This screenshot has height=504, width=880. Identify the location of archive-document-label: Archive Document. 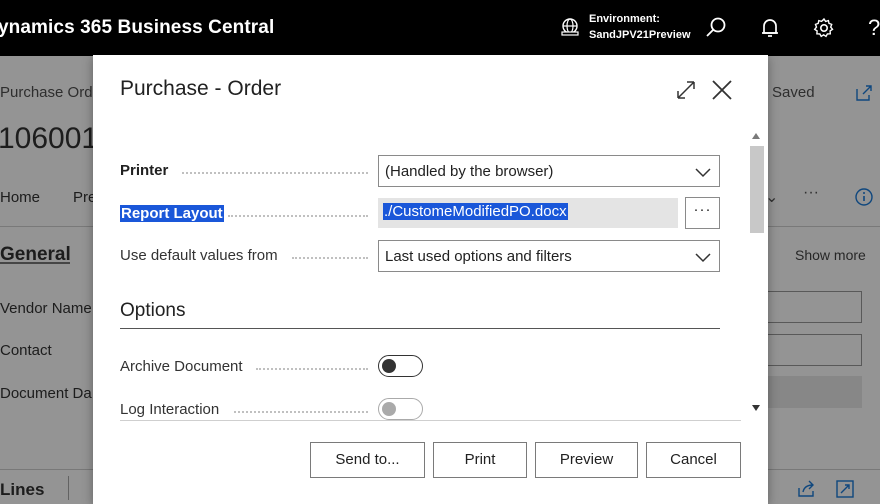
(181, 366).